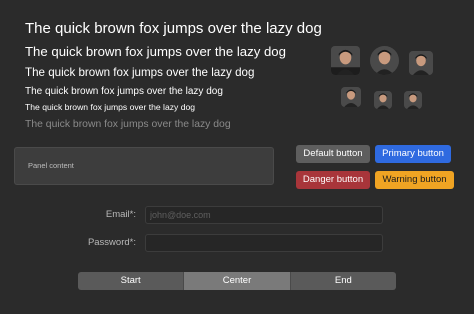  I want to click on primary-button: Primary button, so click(413, 154).